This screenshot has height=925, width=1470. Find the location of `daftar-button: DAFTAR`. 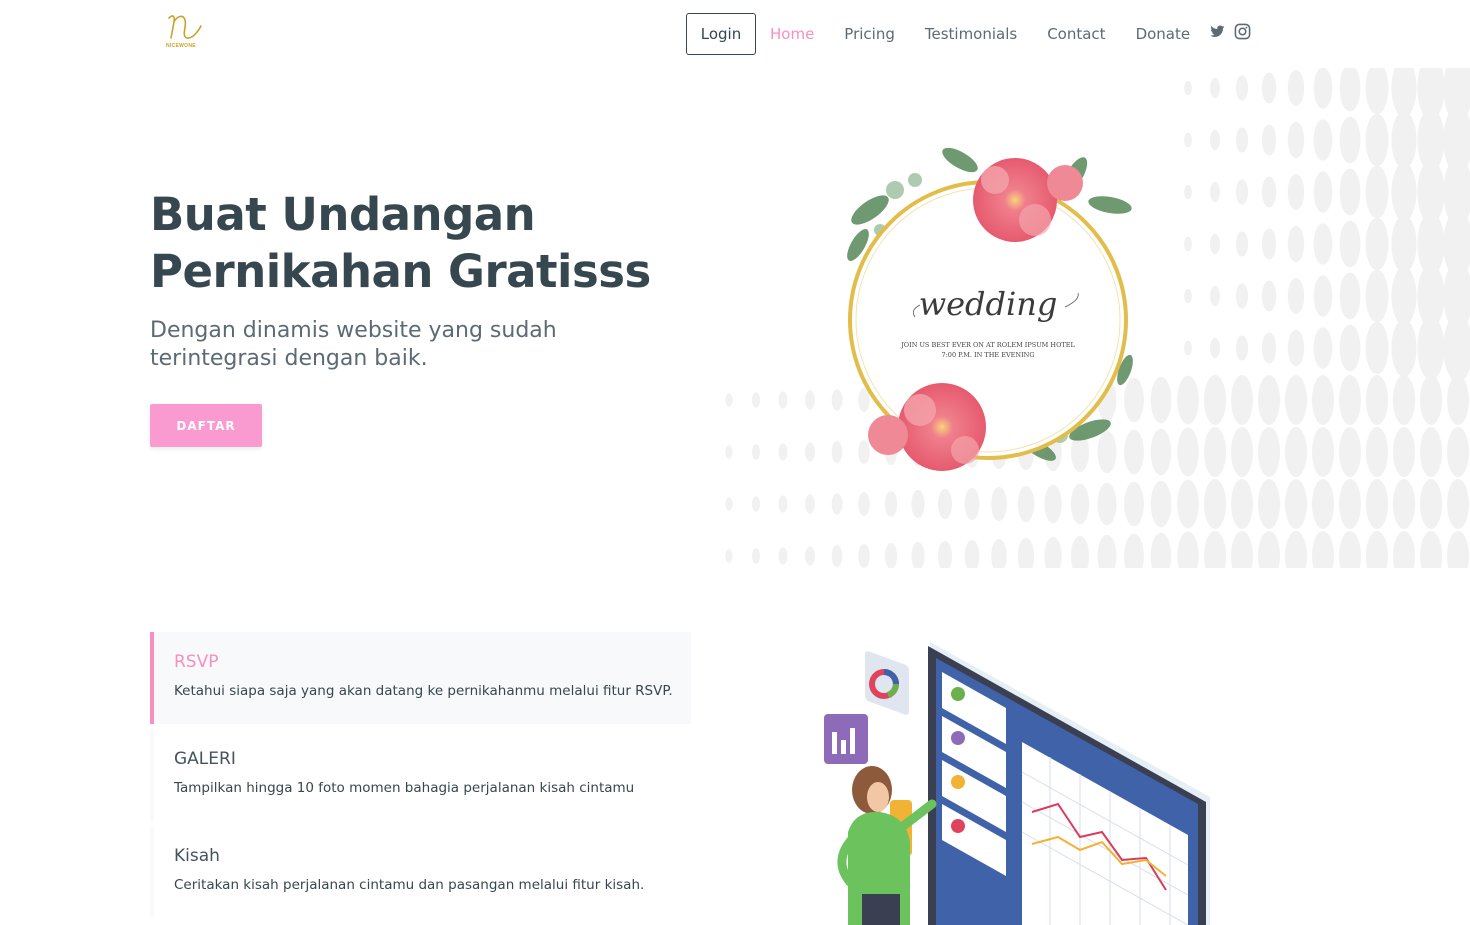

daftar-button: DAFTAR is located at coordinates (206, 425).